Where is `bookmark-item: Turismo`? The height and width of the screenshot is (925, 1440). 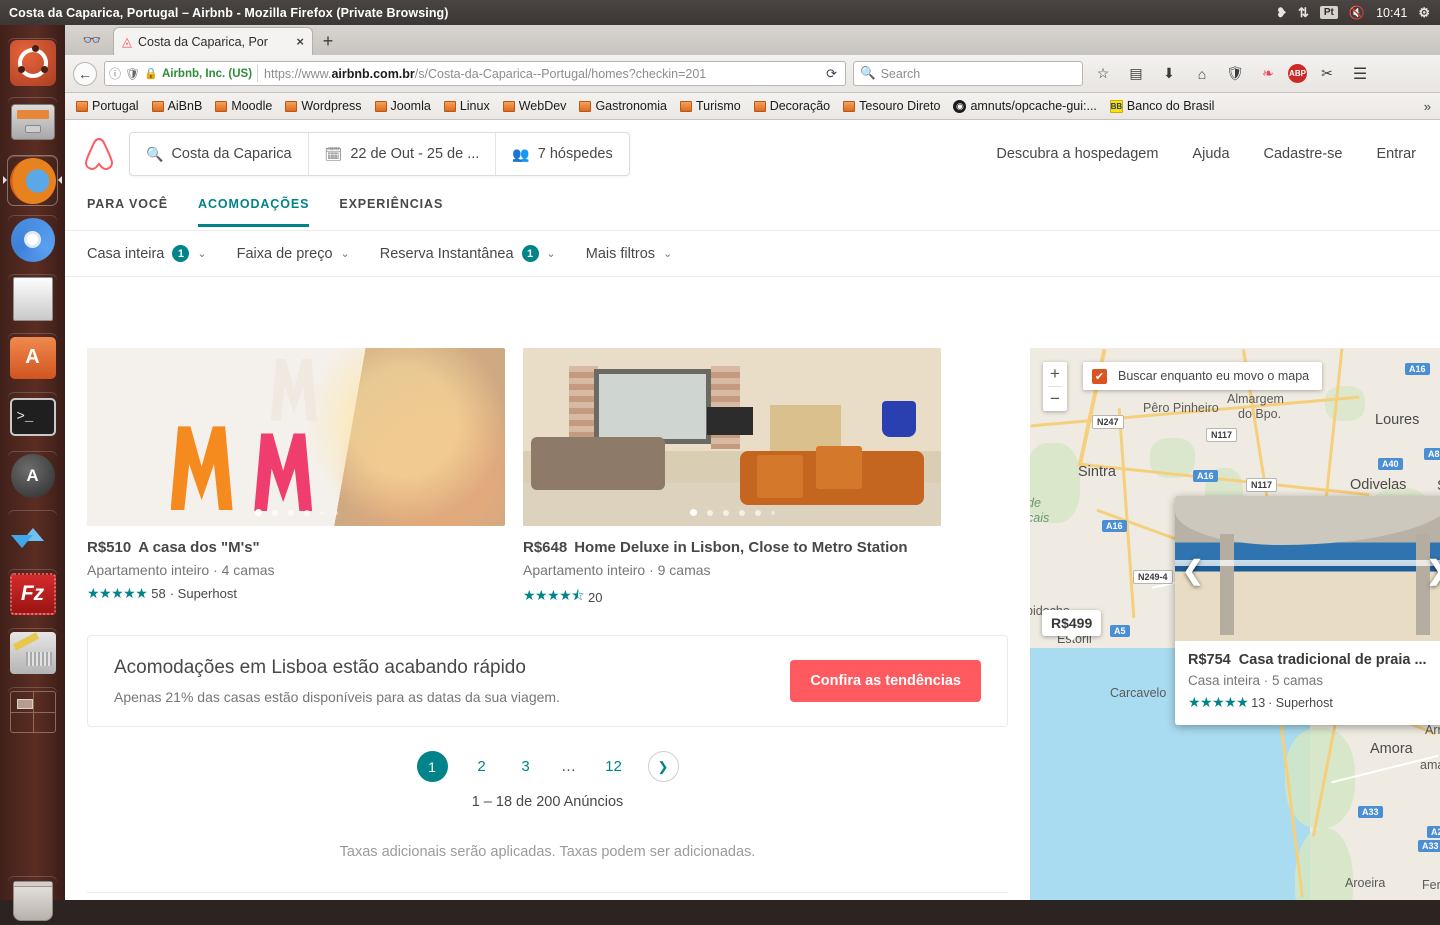
bookmark-item: Turismo is located at coordinates (710, 106).